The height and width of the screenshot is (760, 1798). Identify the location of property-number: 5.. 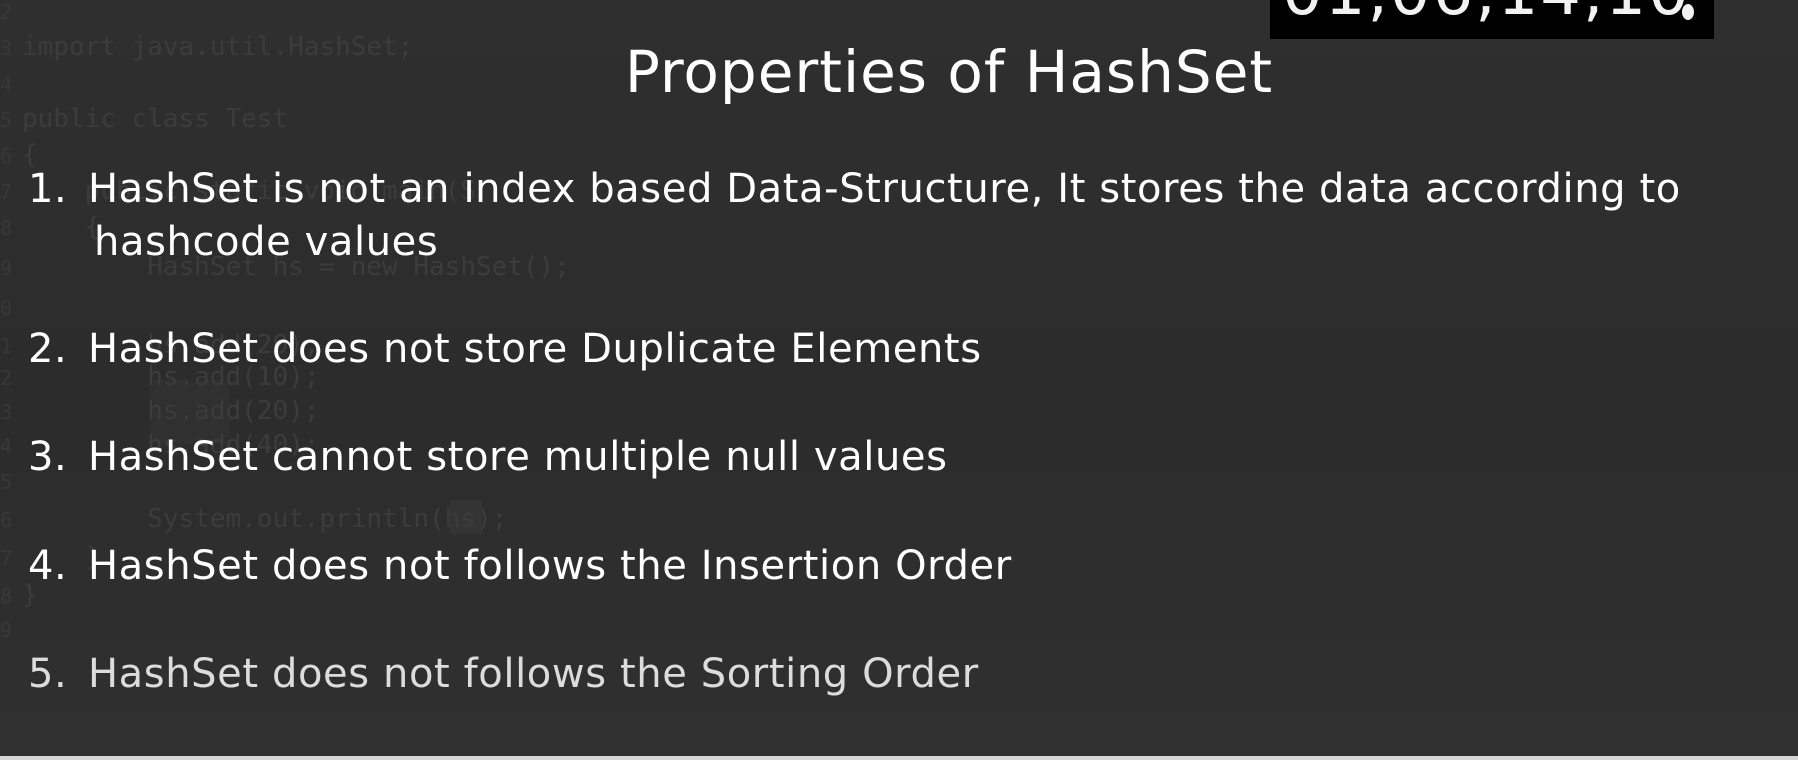
(48, 674).